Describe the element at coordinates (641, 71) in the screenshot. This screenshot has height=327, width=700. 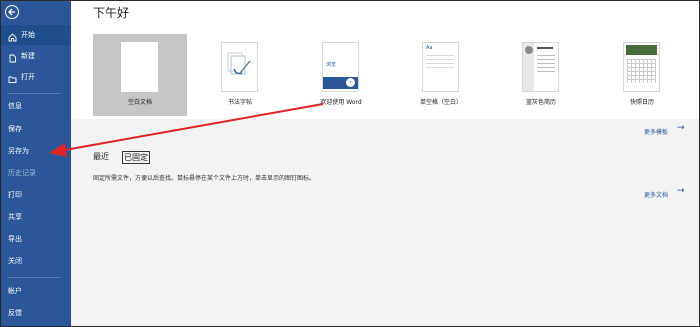
I see `calendar-grid` at that location.